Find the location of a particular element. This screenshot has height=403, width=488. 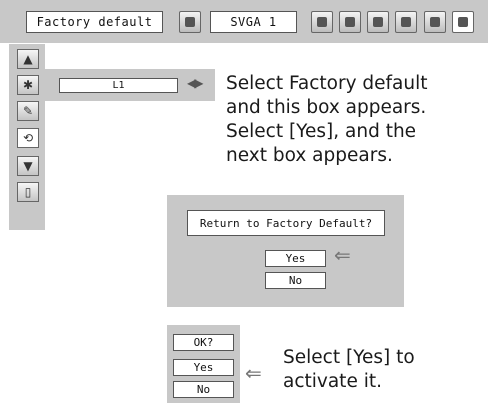

scroll-up-icon: ▲ is located at coordinates (28, 59).